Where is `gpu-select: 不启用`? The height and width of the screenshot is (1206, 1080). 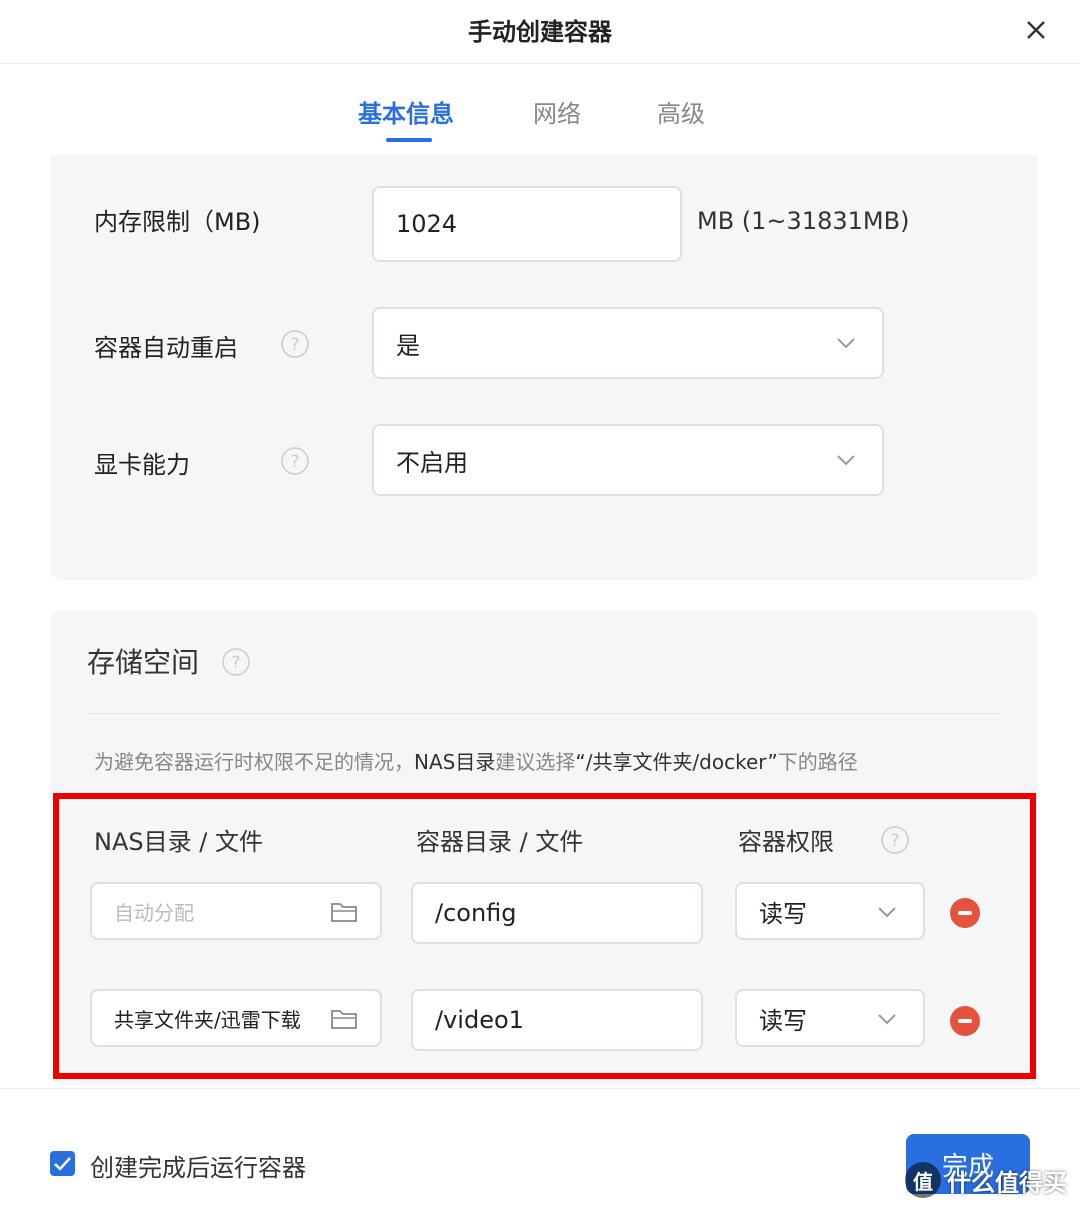
gpu-select: 不启用 is located at coordinates (628, 460).